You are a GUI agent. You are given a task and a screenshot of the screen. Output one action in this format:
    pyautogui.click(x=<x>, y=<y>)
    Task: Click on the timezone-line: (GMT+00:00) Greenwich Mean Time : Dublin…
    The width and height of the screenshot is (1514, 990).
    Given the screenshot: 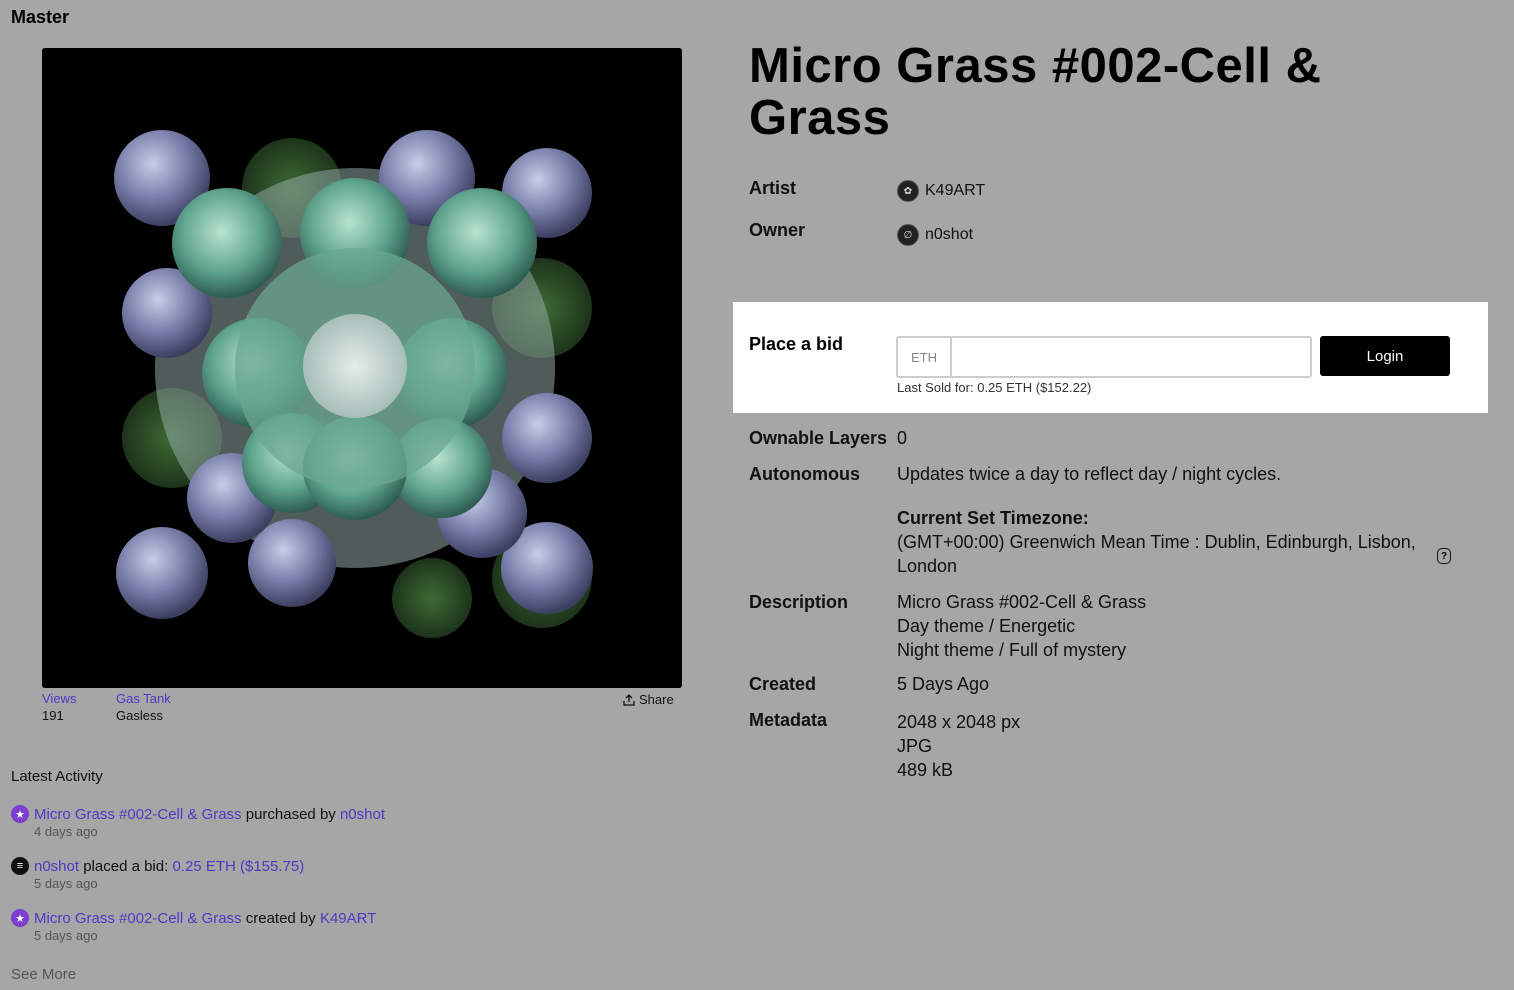 What is the action you would take?
    pyautogui.click(x=1156, y=542)
    